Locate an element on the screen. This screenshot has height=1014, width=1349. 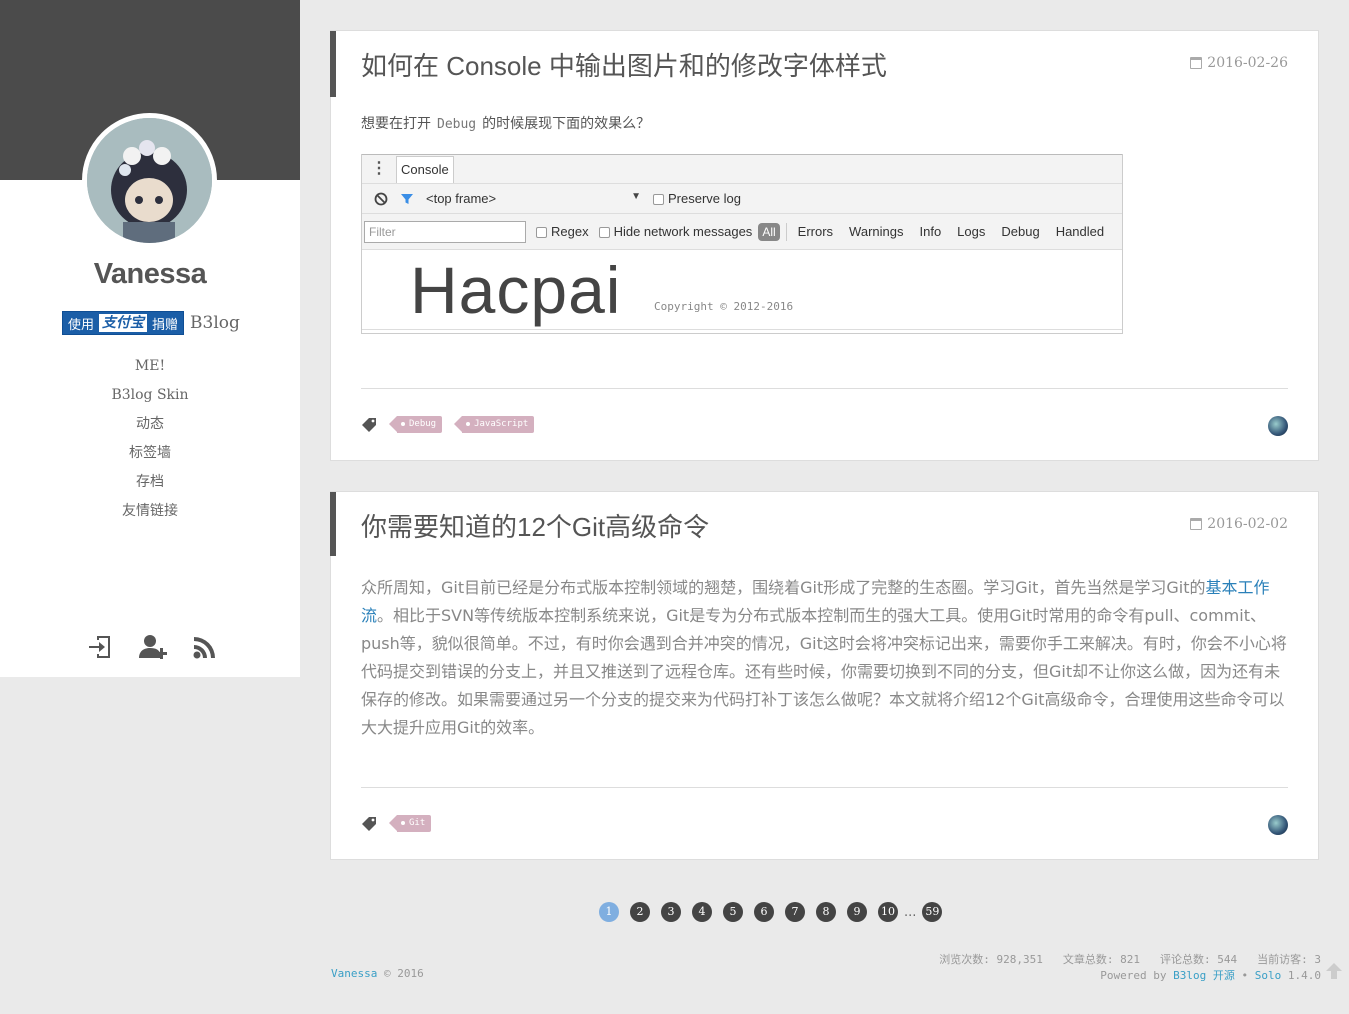
blog-name: Vanessa is located at coordinates (150, 274).